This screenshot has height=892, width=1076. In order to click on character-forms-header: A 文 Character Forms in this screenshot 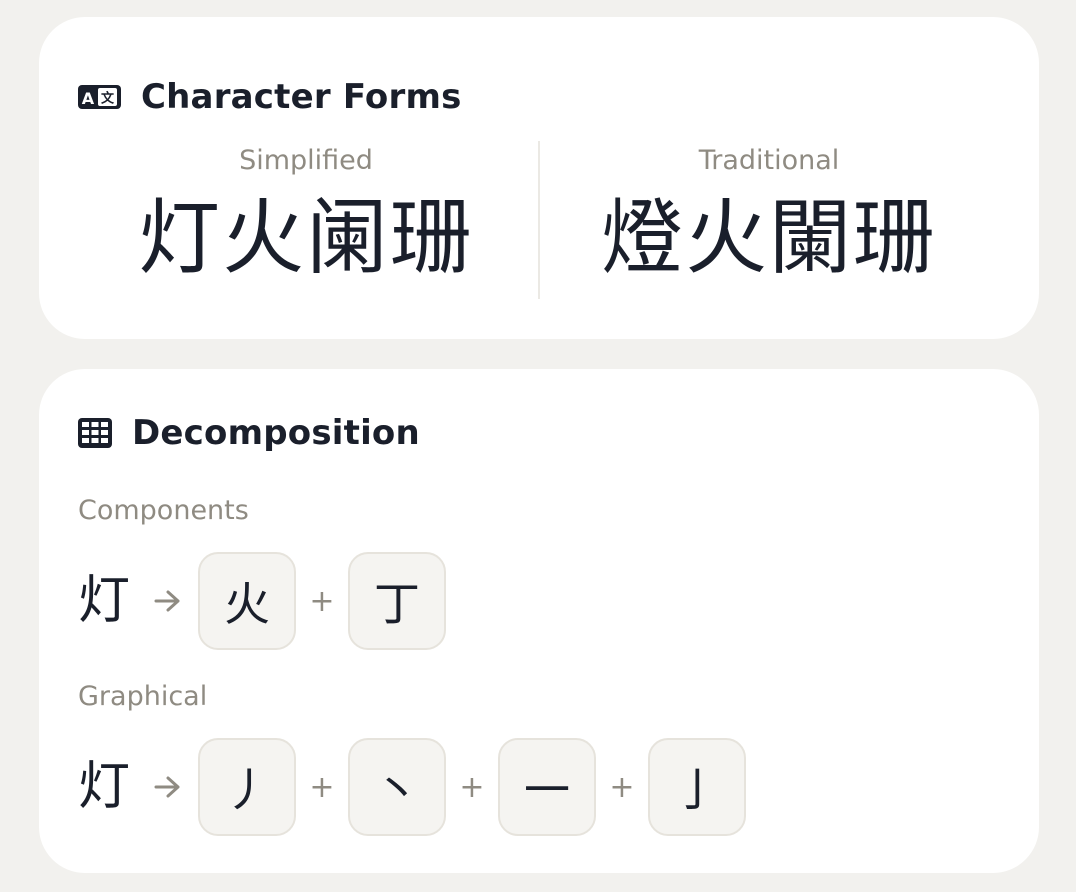, I will do `click(270, 97)`.